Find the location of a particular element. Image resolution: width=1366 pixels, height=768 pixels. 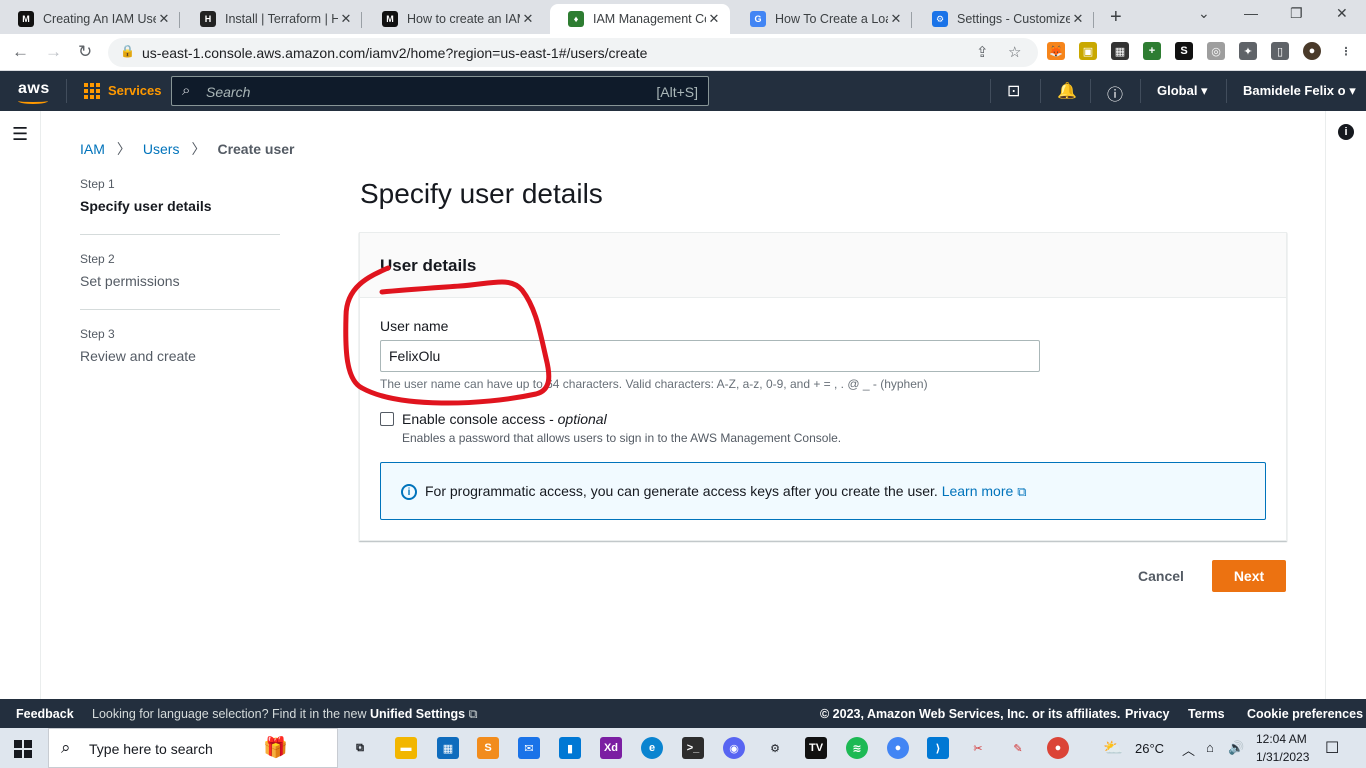

step-number: Step 1 is located at coordinates (97, 184).